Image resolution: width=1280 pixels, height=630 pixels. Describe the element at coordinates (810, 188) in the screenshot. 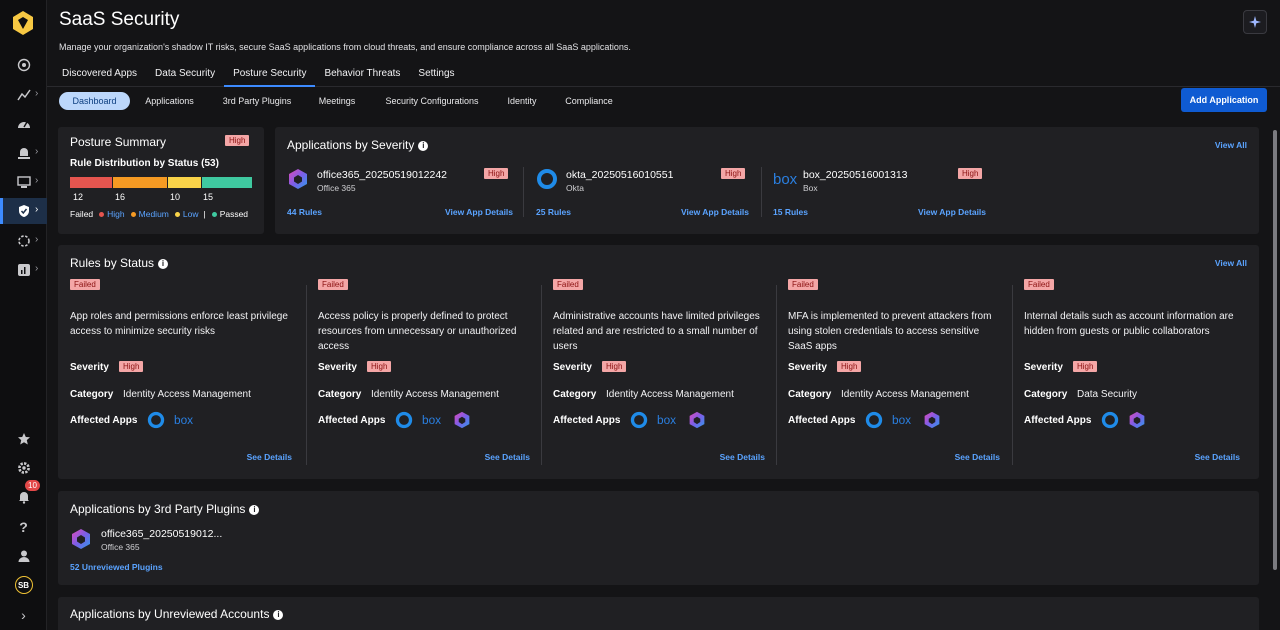

I see `app-type: Box` at that location.